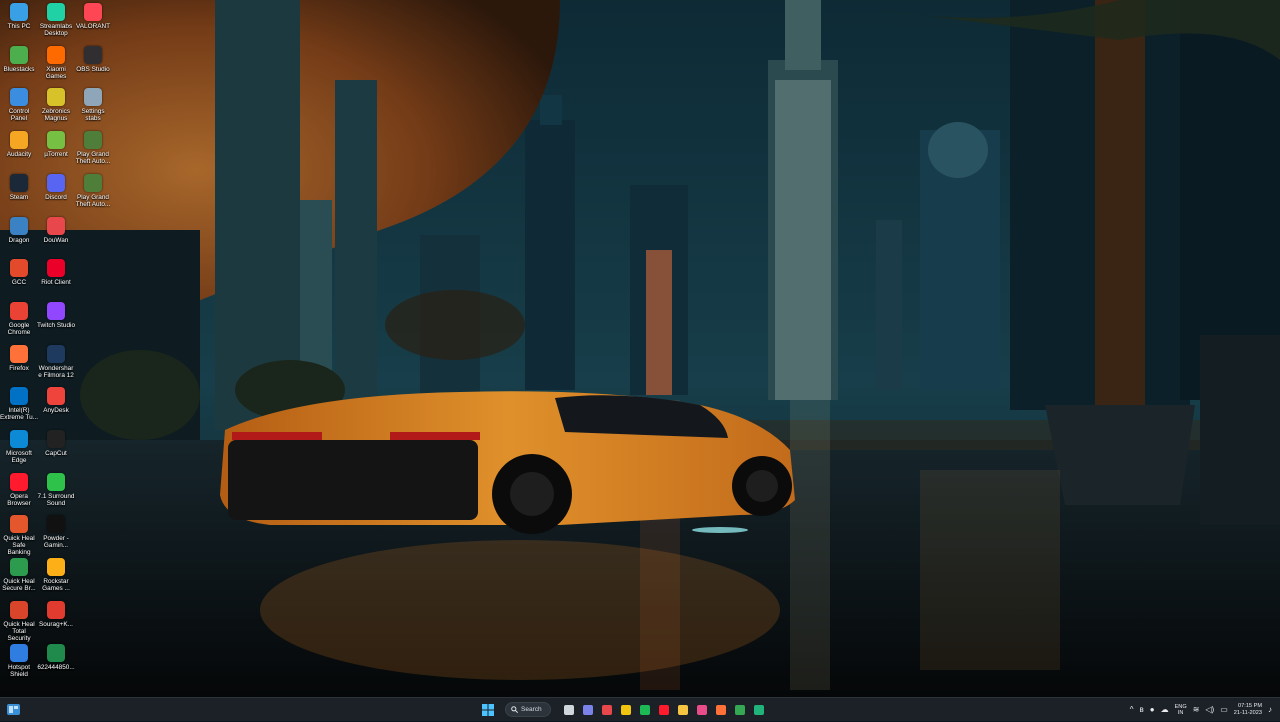 The image size is (1280, 722). What do you see at coordinates (682, 709) in the screenshot?
I see `taskbar-app-file-explorer` at bounding box center [682, 709].